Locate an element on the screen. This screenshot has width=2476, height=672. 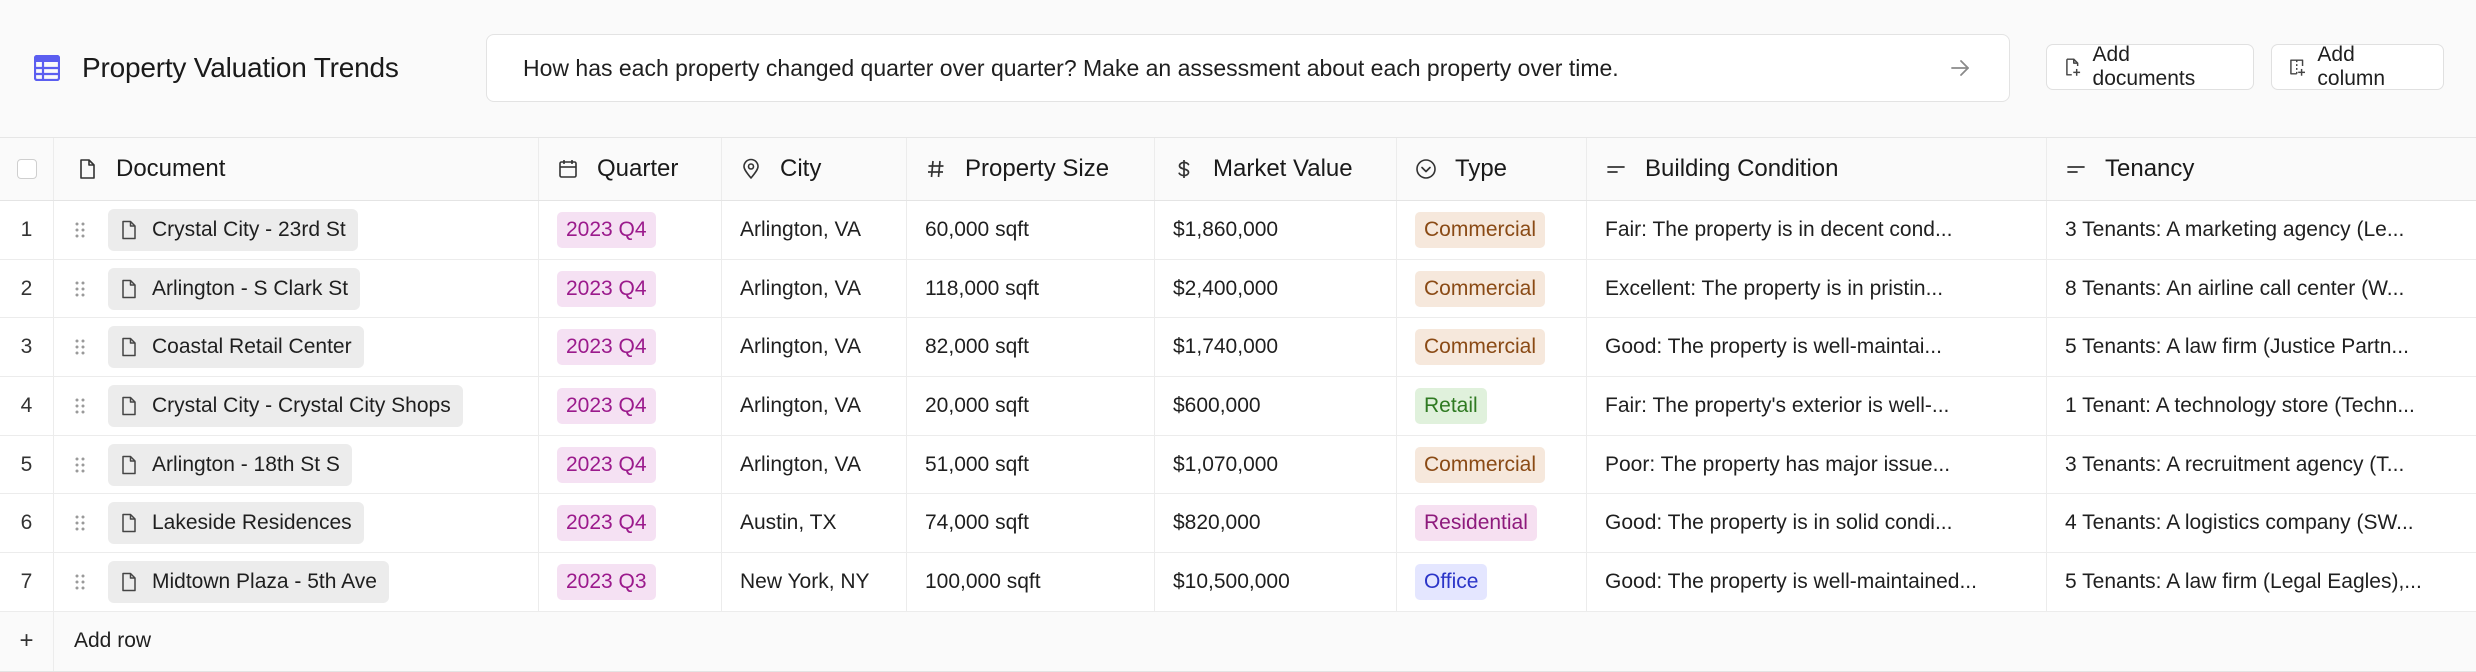
market-value-cell: $1,070,000 is located at coordinates (1276, 464).